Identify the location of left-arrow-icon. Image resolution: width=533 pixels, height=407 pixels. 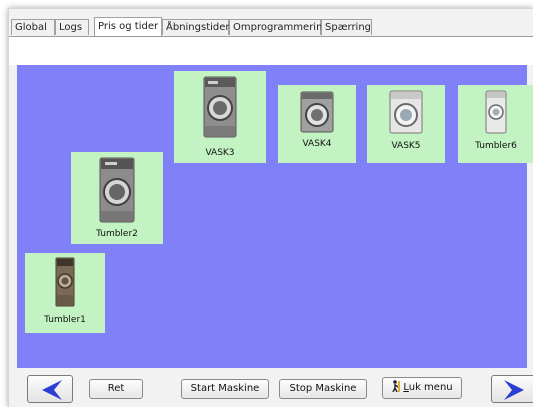
(52, 390).